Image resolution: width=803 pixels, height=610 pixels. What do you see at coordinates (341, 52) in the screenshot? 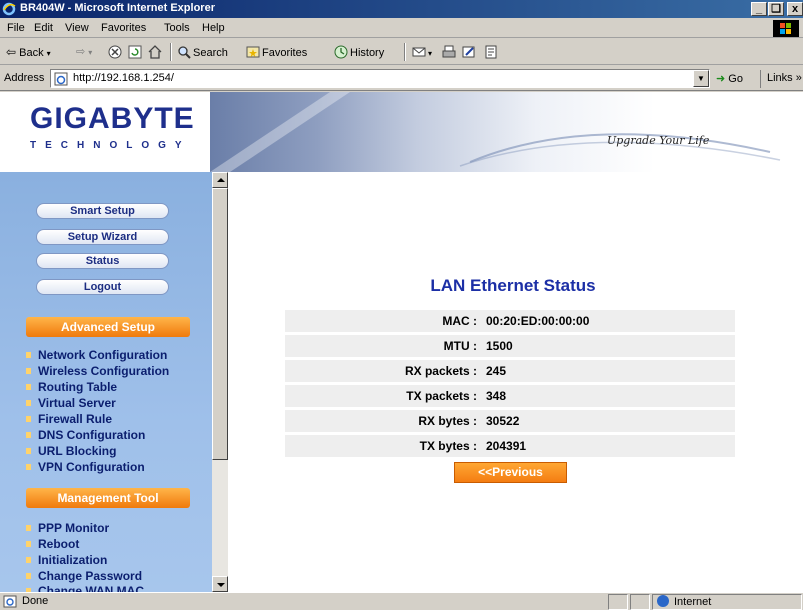
I see `history-icon` at bounding box center [341, 52].